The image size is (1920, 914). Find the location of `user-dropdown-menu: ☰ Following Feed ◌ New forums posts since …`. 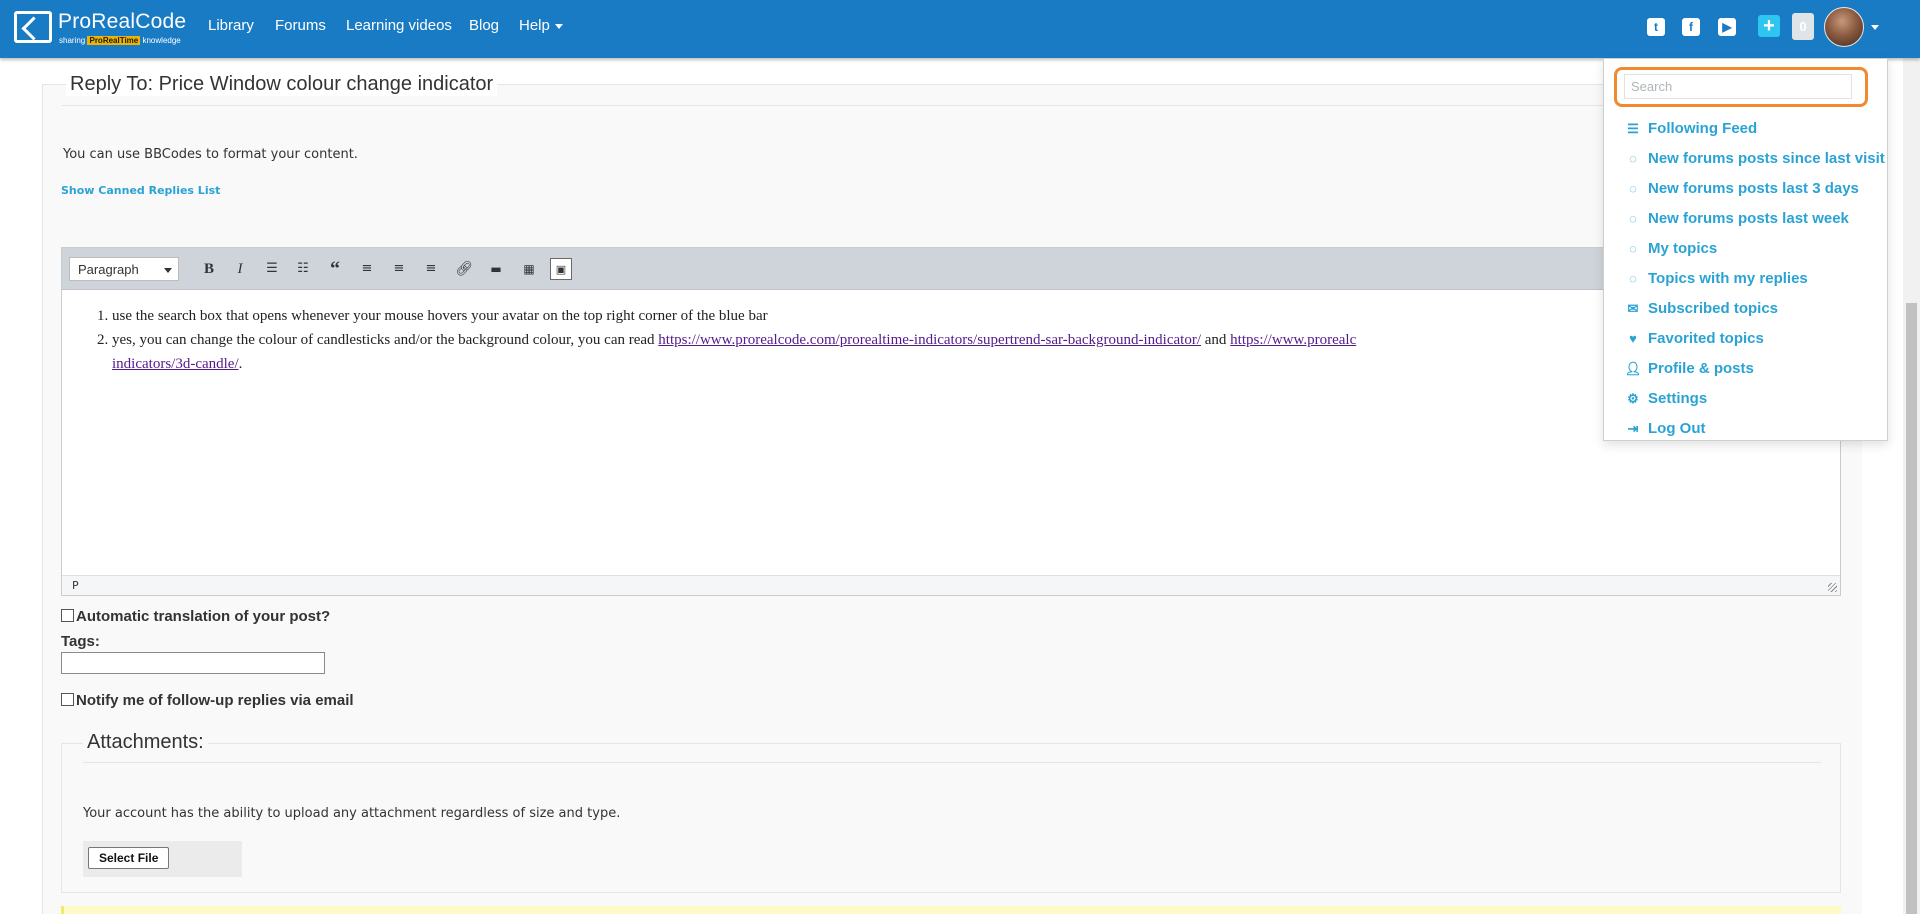

user-dropdown-menu: ☰ Following Feed ◌ New forums posts since … is located at coordinates (1745, 249).